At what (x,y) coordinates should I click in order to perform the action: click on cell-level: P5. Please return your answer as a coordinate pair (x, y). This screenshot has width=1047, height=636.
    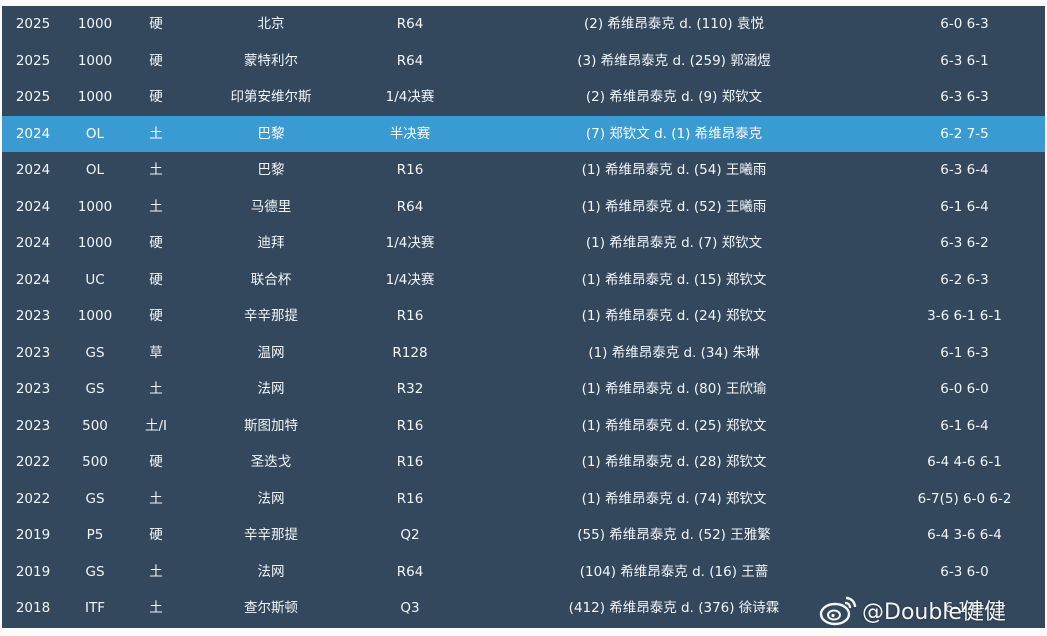
    Looking at the image, I should click on (95, 535).